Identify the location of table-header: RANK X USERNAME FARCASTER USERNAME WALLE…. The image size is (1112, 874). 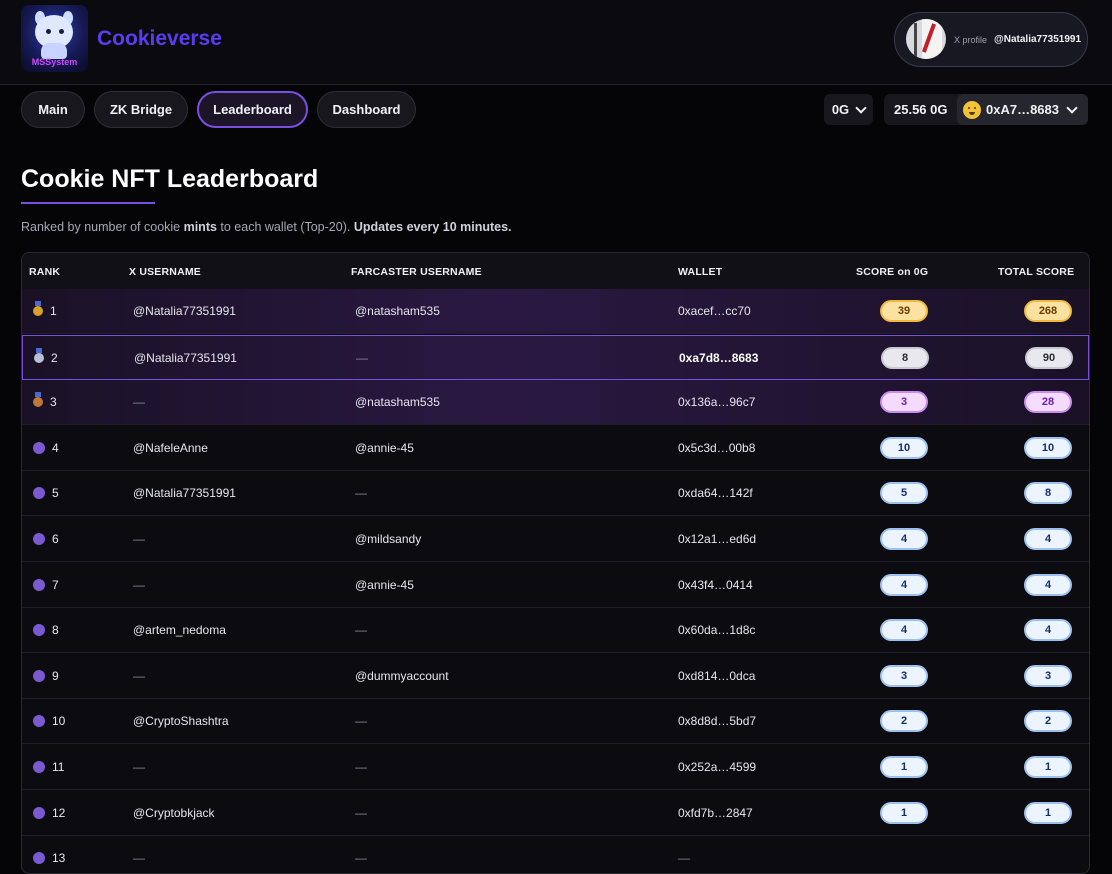
(555, 271).